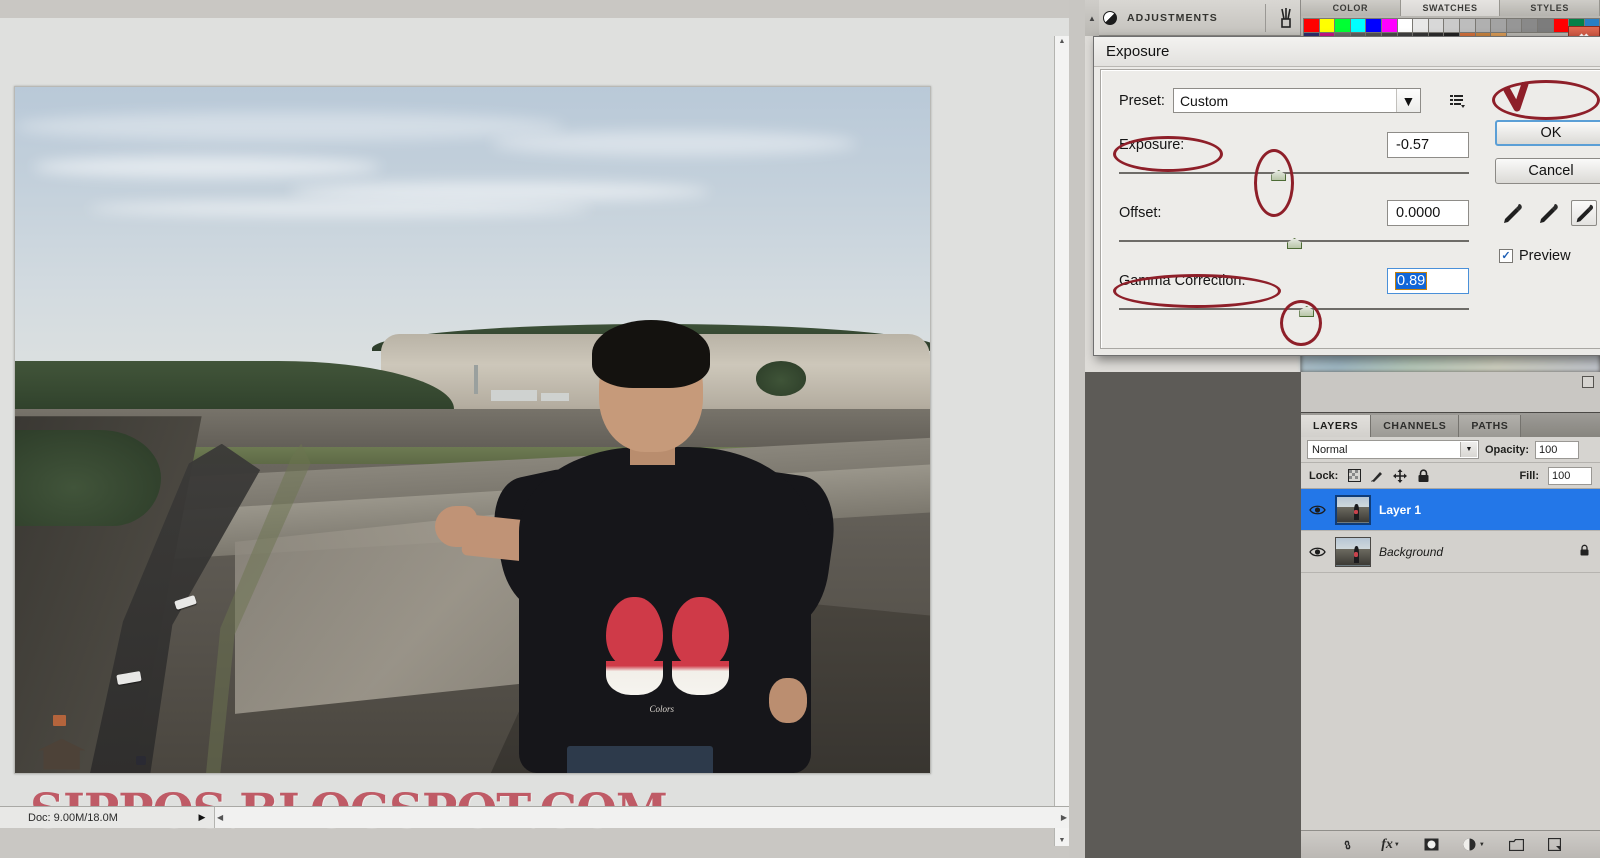  I want to click on offset-input: 0.0000, so click(1428, 213).